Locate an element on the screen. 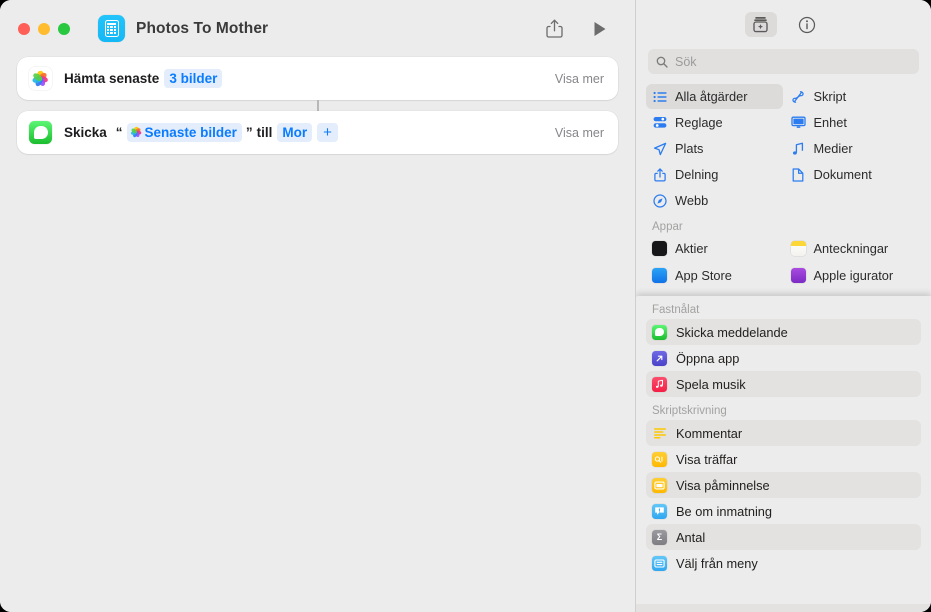 The image size is (931, 612). search-input: Sök is located at coordinates (686, 62).